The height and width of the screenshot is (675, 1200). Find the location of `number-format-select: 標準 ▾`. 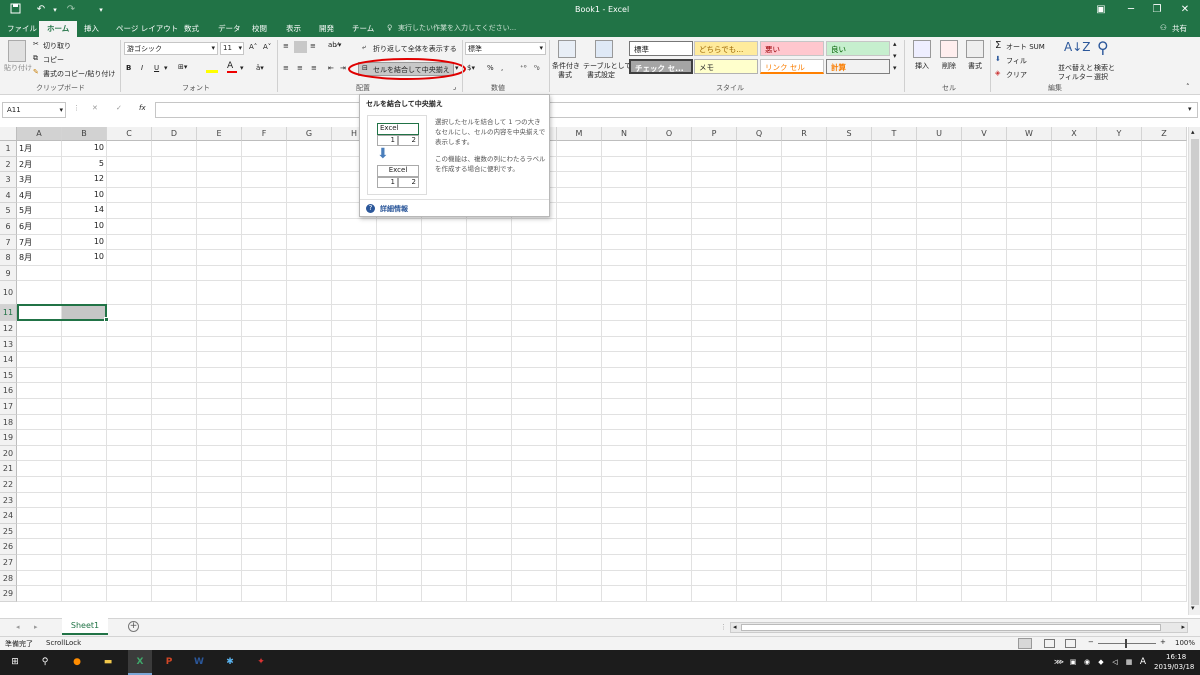

number-format-select: 標準 ▾ is located at coordinates (505, 48).